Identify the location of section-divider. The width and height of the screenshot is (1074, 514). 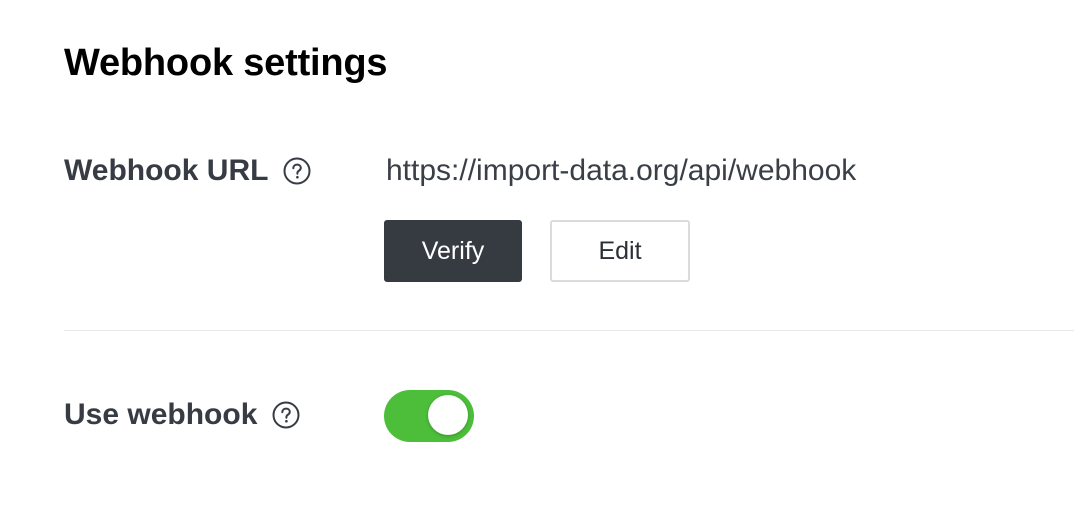
(569, 330).